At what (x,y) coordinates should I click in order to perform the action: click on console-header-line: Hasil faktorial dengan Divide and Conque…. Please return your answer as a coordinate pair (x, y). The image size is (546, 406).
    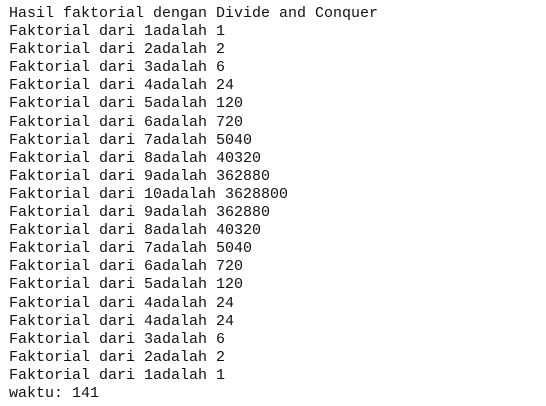
    Looking at the image, I should click on (194, 13).